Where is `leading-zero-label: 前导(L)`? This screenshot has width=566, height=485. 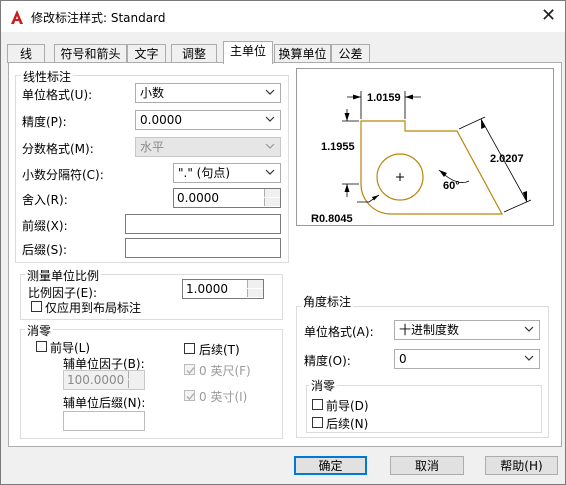
leading-zero-label: 前导(L) is located at coordinates (70, 348).